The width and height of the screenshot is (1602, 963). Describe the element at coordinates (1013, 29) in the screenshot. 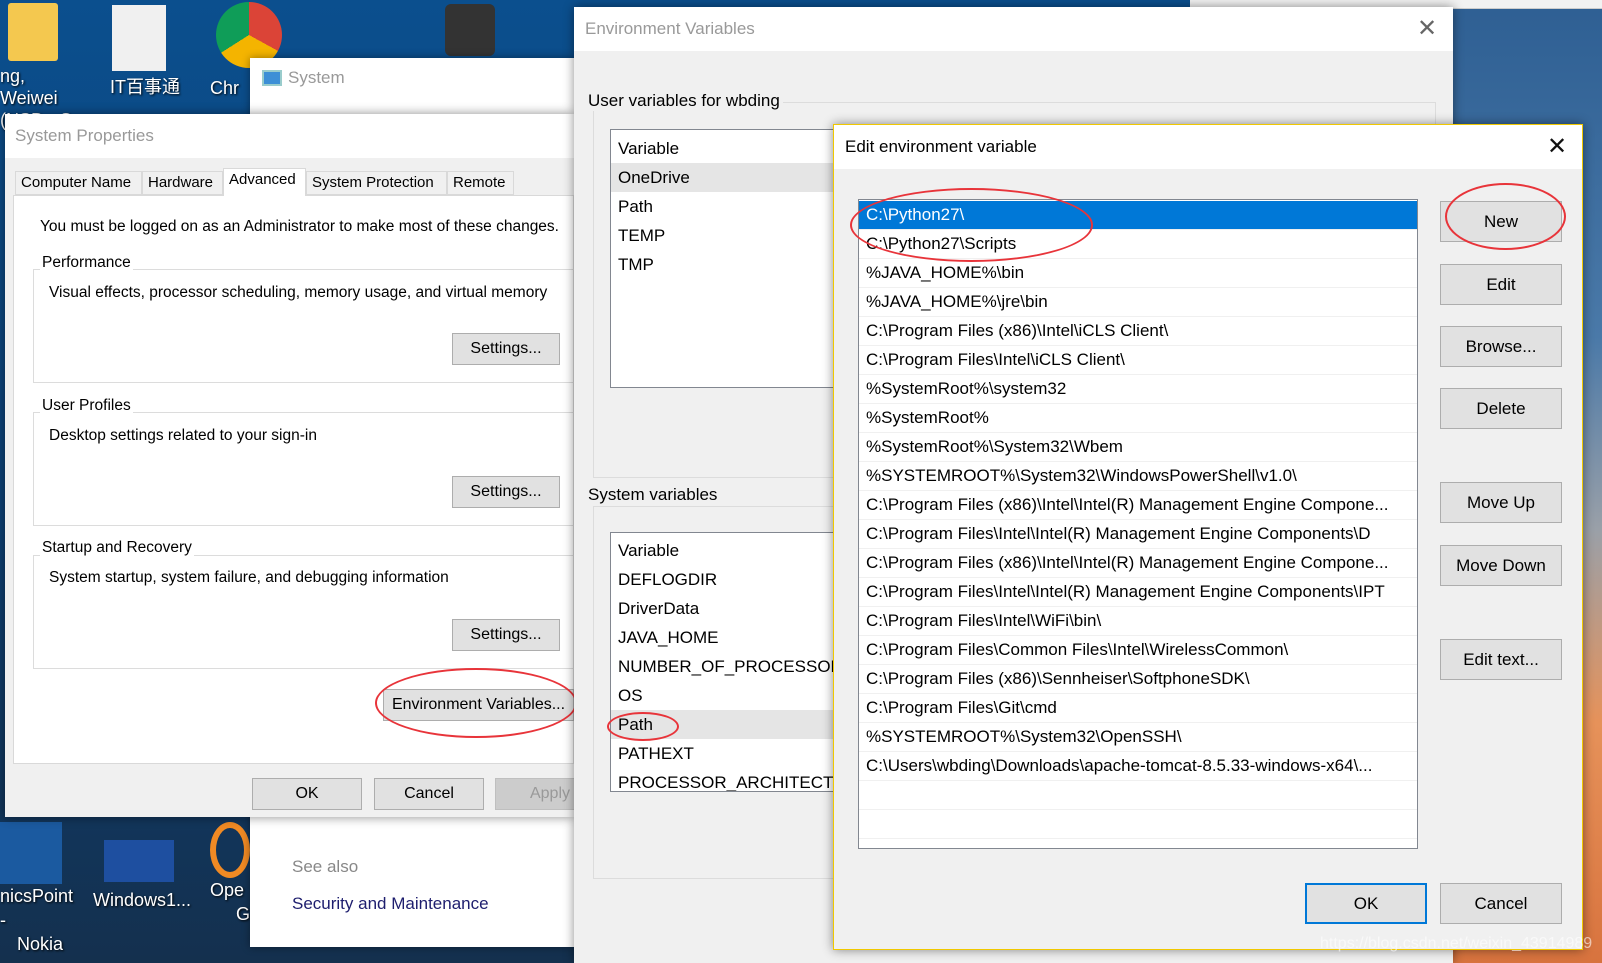

I see `dialog-title: Environment Variables` at that location.